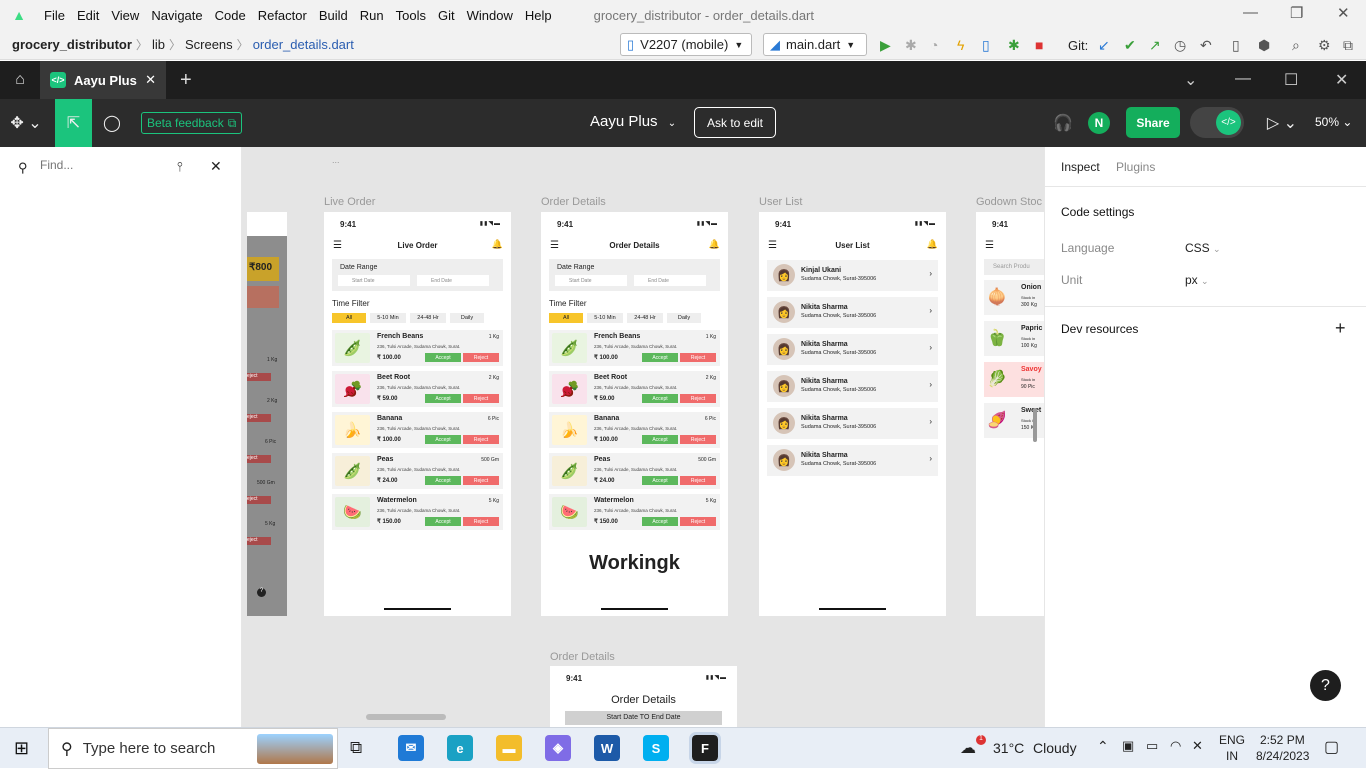 The image size is (1366, 769). Describe the element at coordinates (1197, 280) in the screenshot. I see `unit-select: px ⌄` at that location.